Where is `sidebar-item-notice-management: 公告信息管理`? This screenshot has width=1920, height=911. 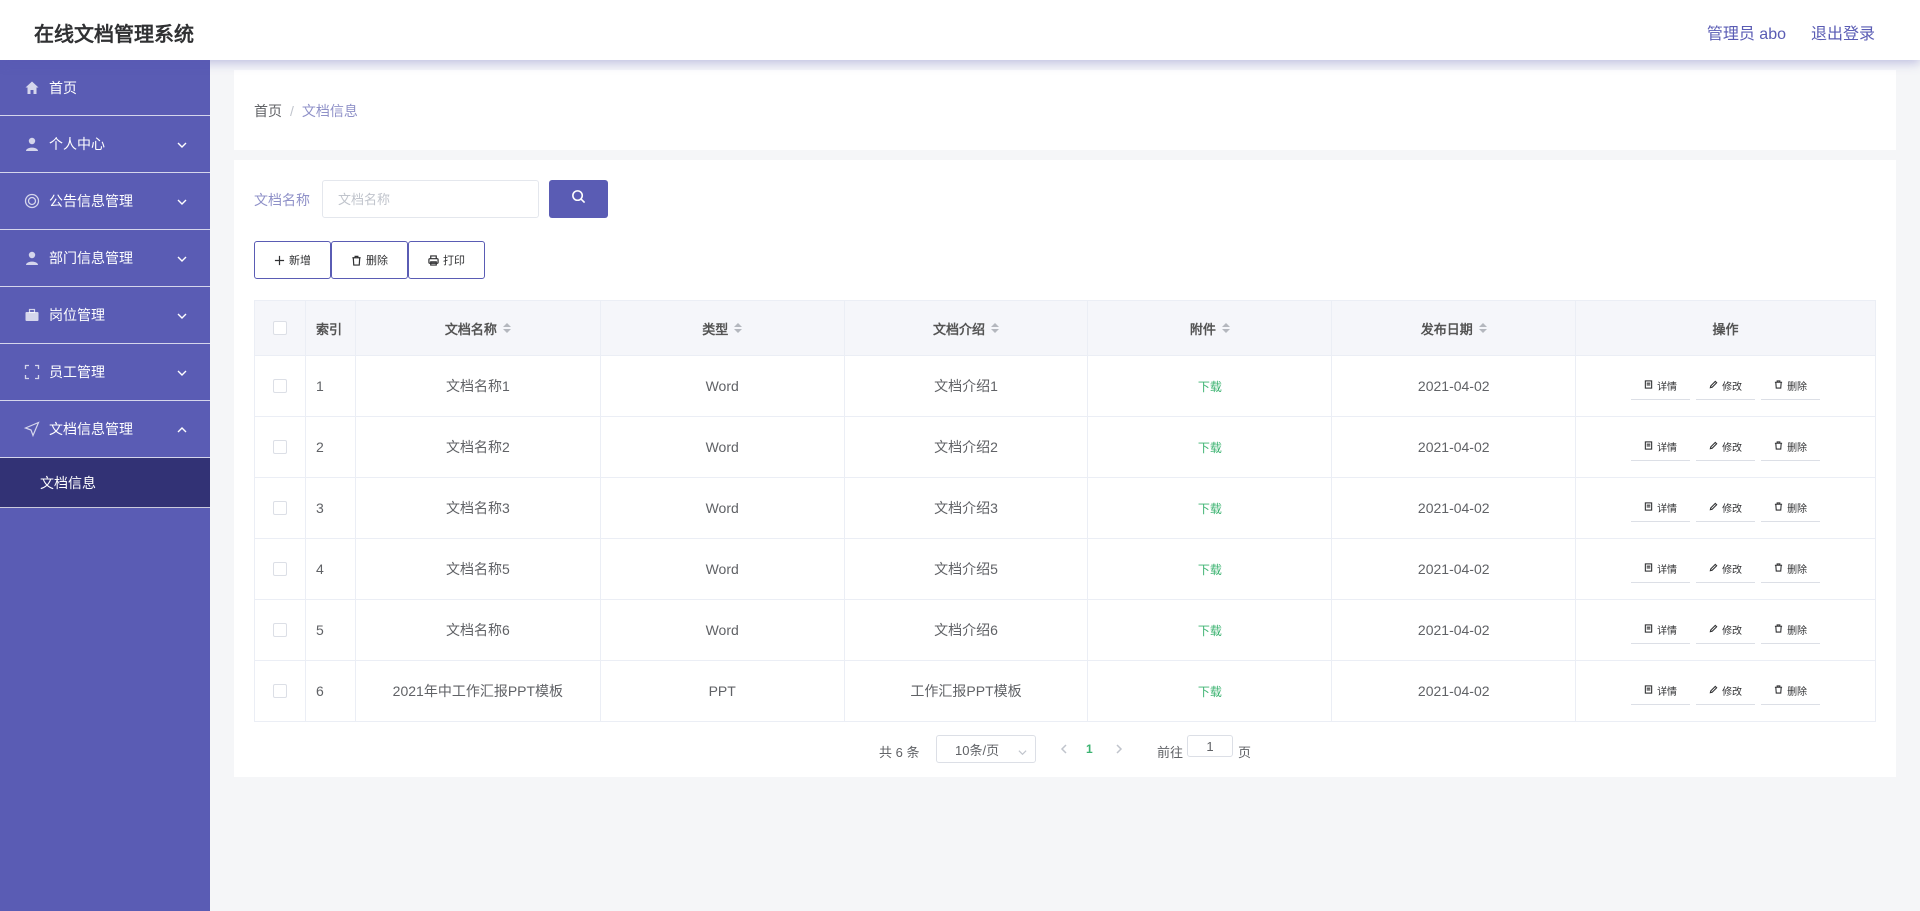 sidebar-item-notice-management: 公告信息管理 is located at coordinates (105, 201).